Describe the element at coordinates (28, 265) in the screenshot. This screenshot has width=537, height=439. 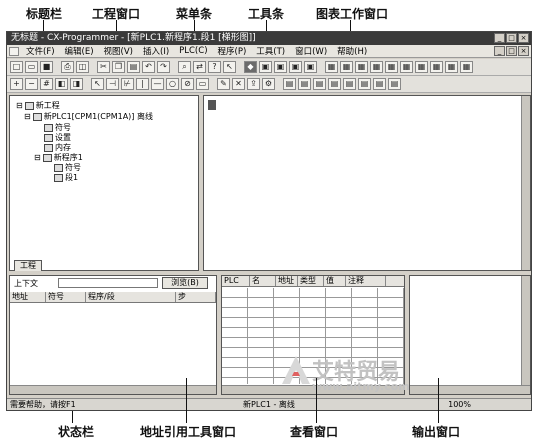
I see `project-tab: 工程` at that location.